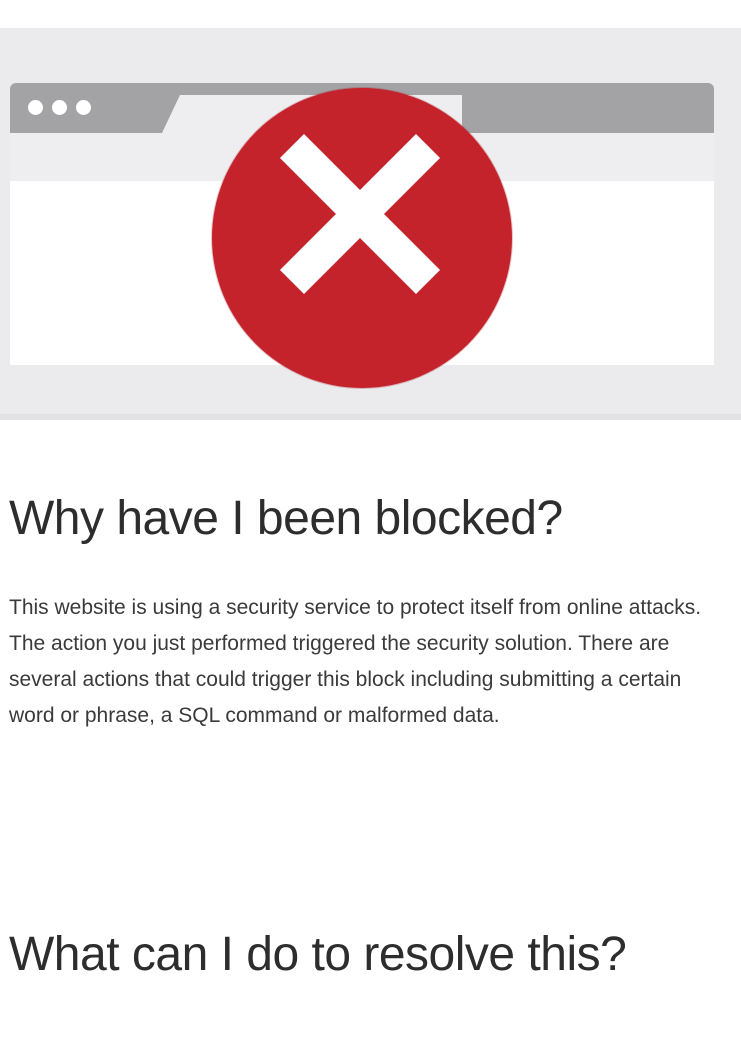  I want to click on error-x-icon, so click(362, 238).